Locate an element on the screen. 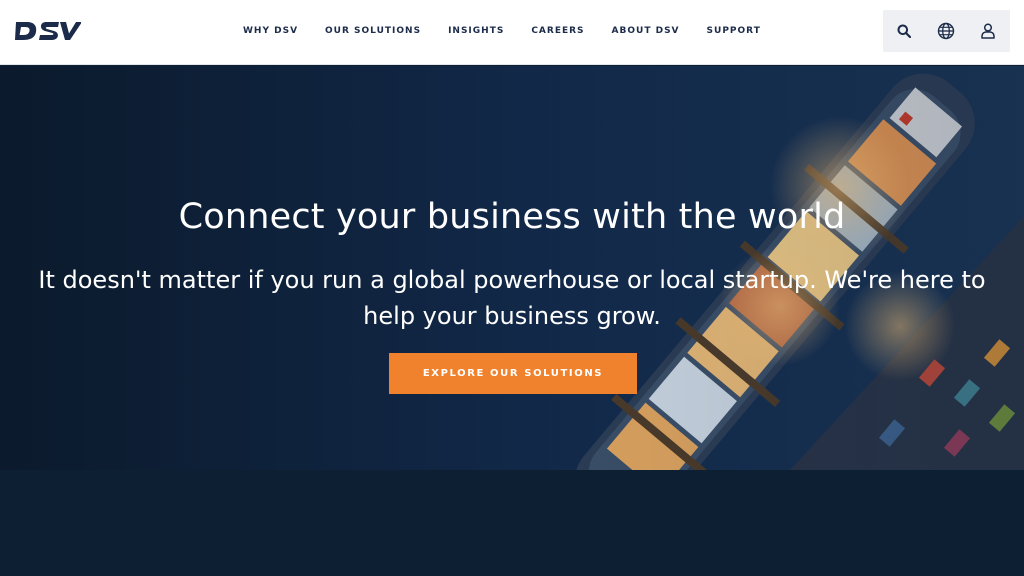 Image resolution: width=1024 pixels, height=576 pixels. nav-our-solutions: OUR SOLUTIONS is located at coordinates (373, 31).